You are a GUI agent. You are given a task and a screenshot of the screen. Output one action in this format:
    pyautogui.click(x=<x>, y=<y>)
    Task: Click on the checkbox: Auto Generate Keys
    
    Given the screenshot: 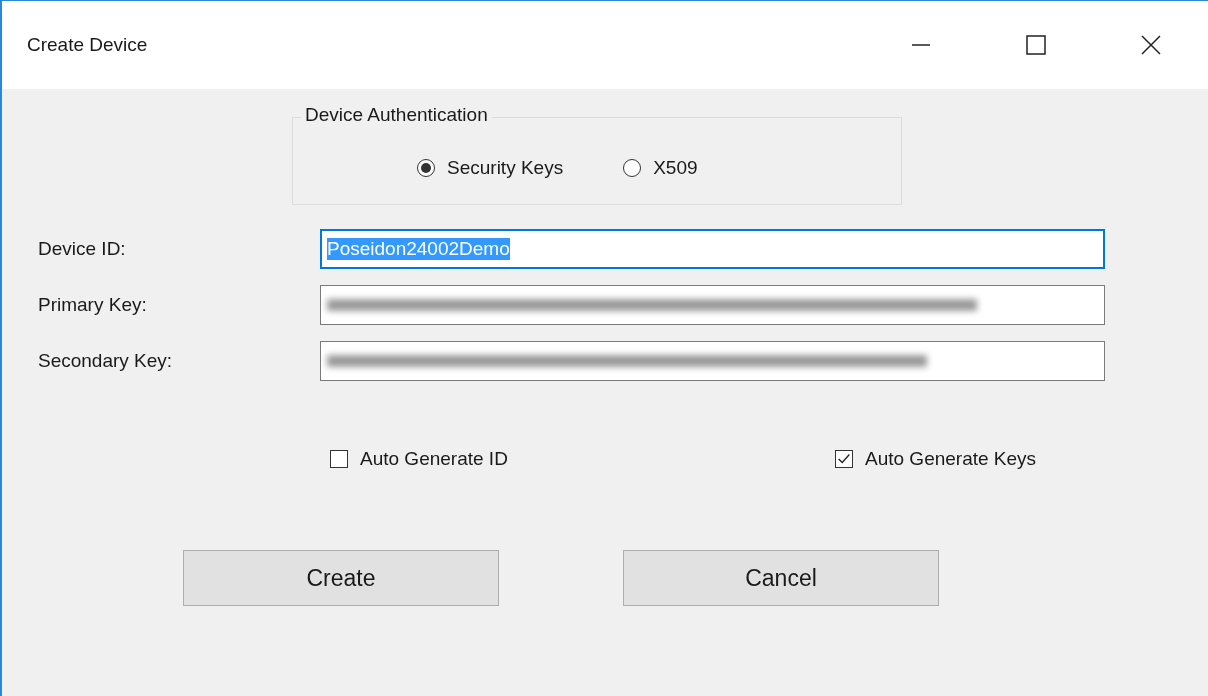 What is the action you would take?
    pyautogui.click(x=936, y=459)
    